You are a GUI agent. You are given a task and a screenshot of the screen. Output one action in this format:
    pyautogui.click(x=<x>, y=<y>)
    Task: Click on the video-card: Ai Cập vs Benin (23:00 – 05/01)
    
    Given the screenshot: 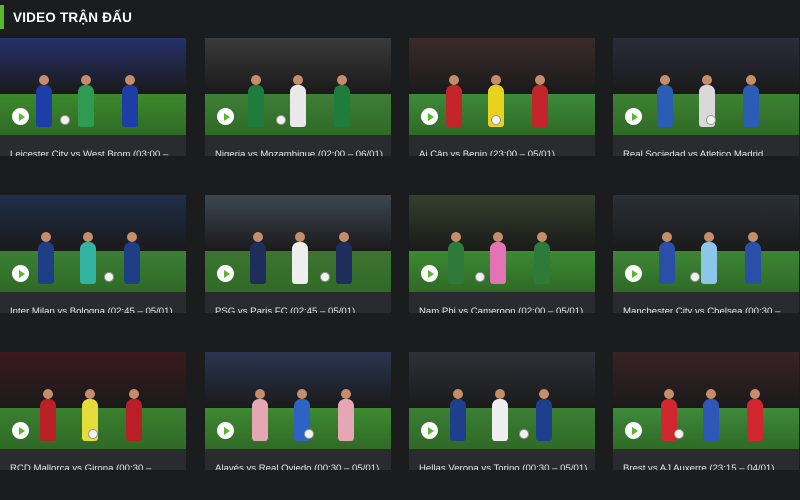 What is the action you would take?
    pyautogui.click(x=502, y=97)
    